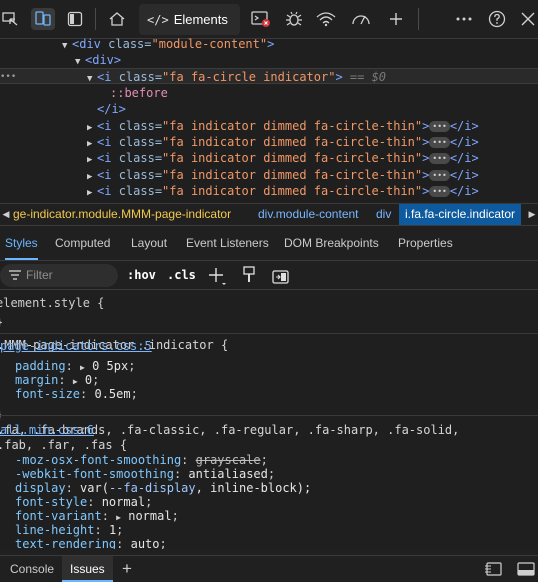  What do you see at coordinates (97, 516) in the screenshot?
I see `prop-font-variant: font-variant: ▶ normal;` at bounding box center [97, 516].